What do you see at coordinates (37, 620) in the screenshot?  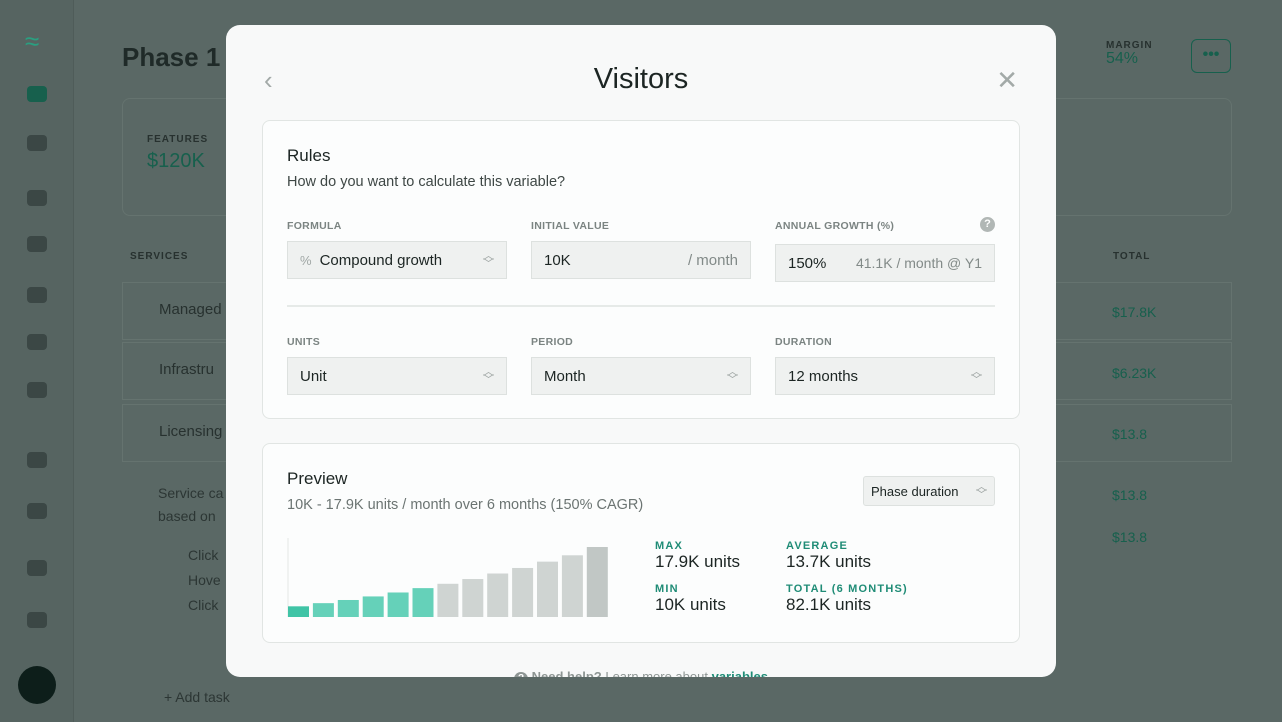 I see `help-icon` at bounding box center [37, 620].